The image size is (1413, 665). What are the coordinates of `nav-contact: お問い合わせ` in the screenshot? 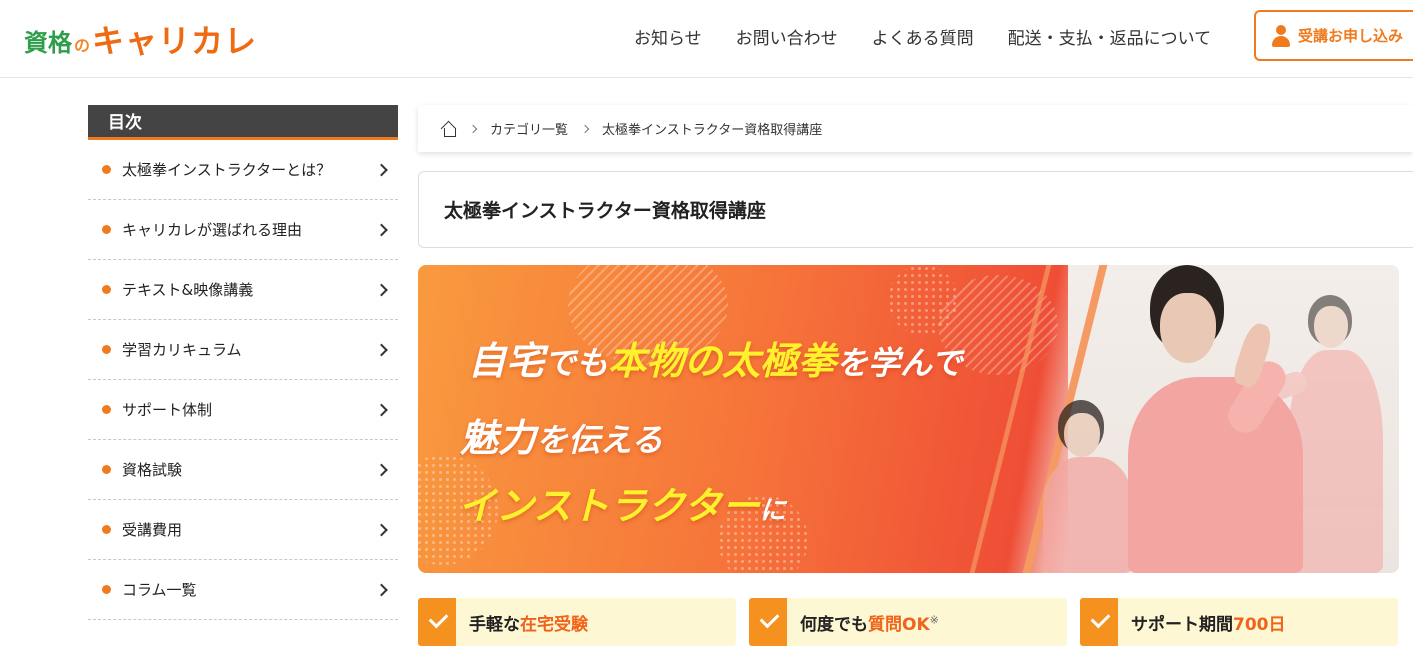 It's located at (787, 36).